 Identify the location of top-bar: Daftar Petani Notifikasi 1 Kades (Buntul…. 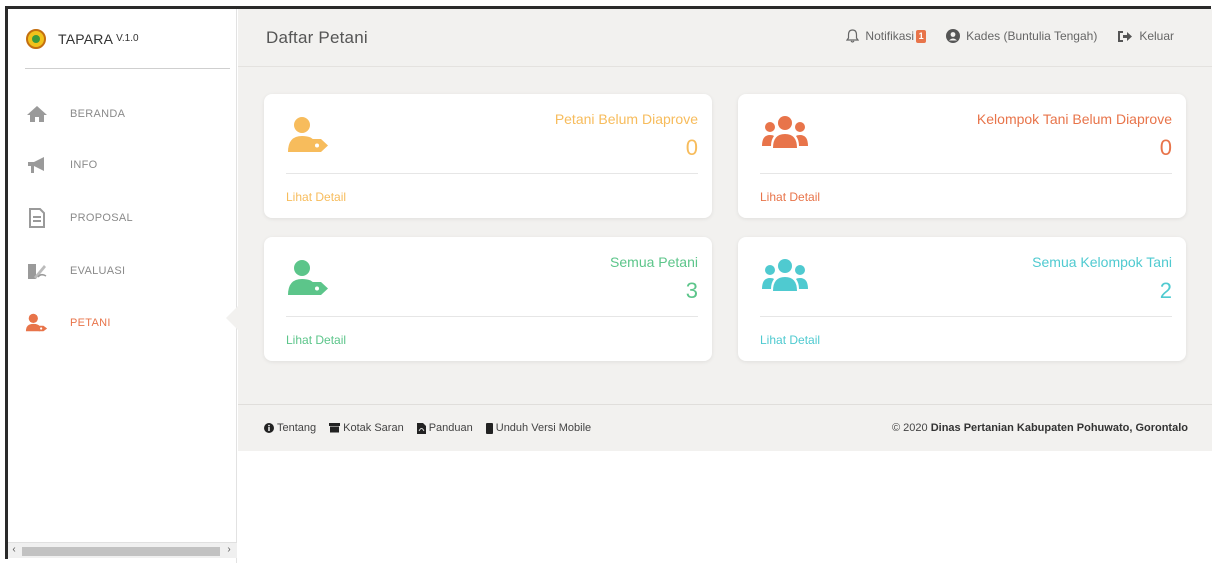
(725, 38).